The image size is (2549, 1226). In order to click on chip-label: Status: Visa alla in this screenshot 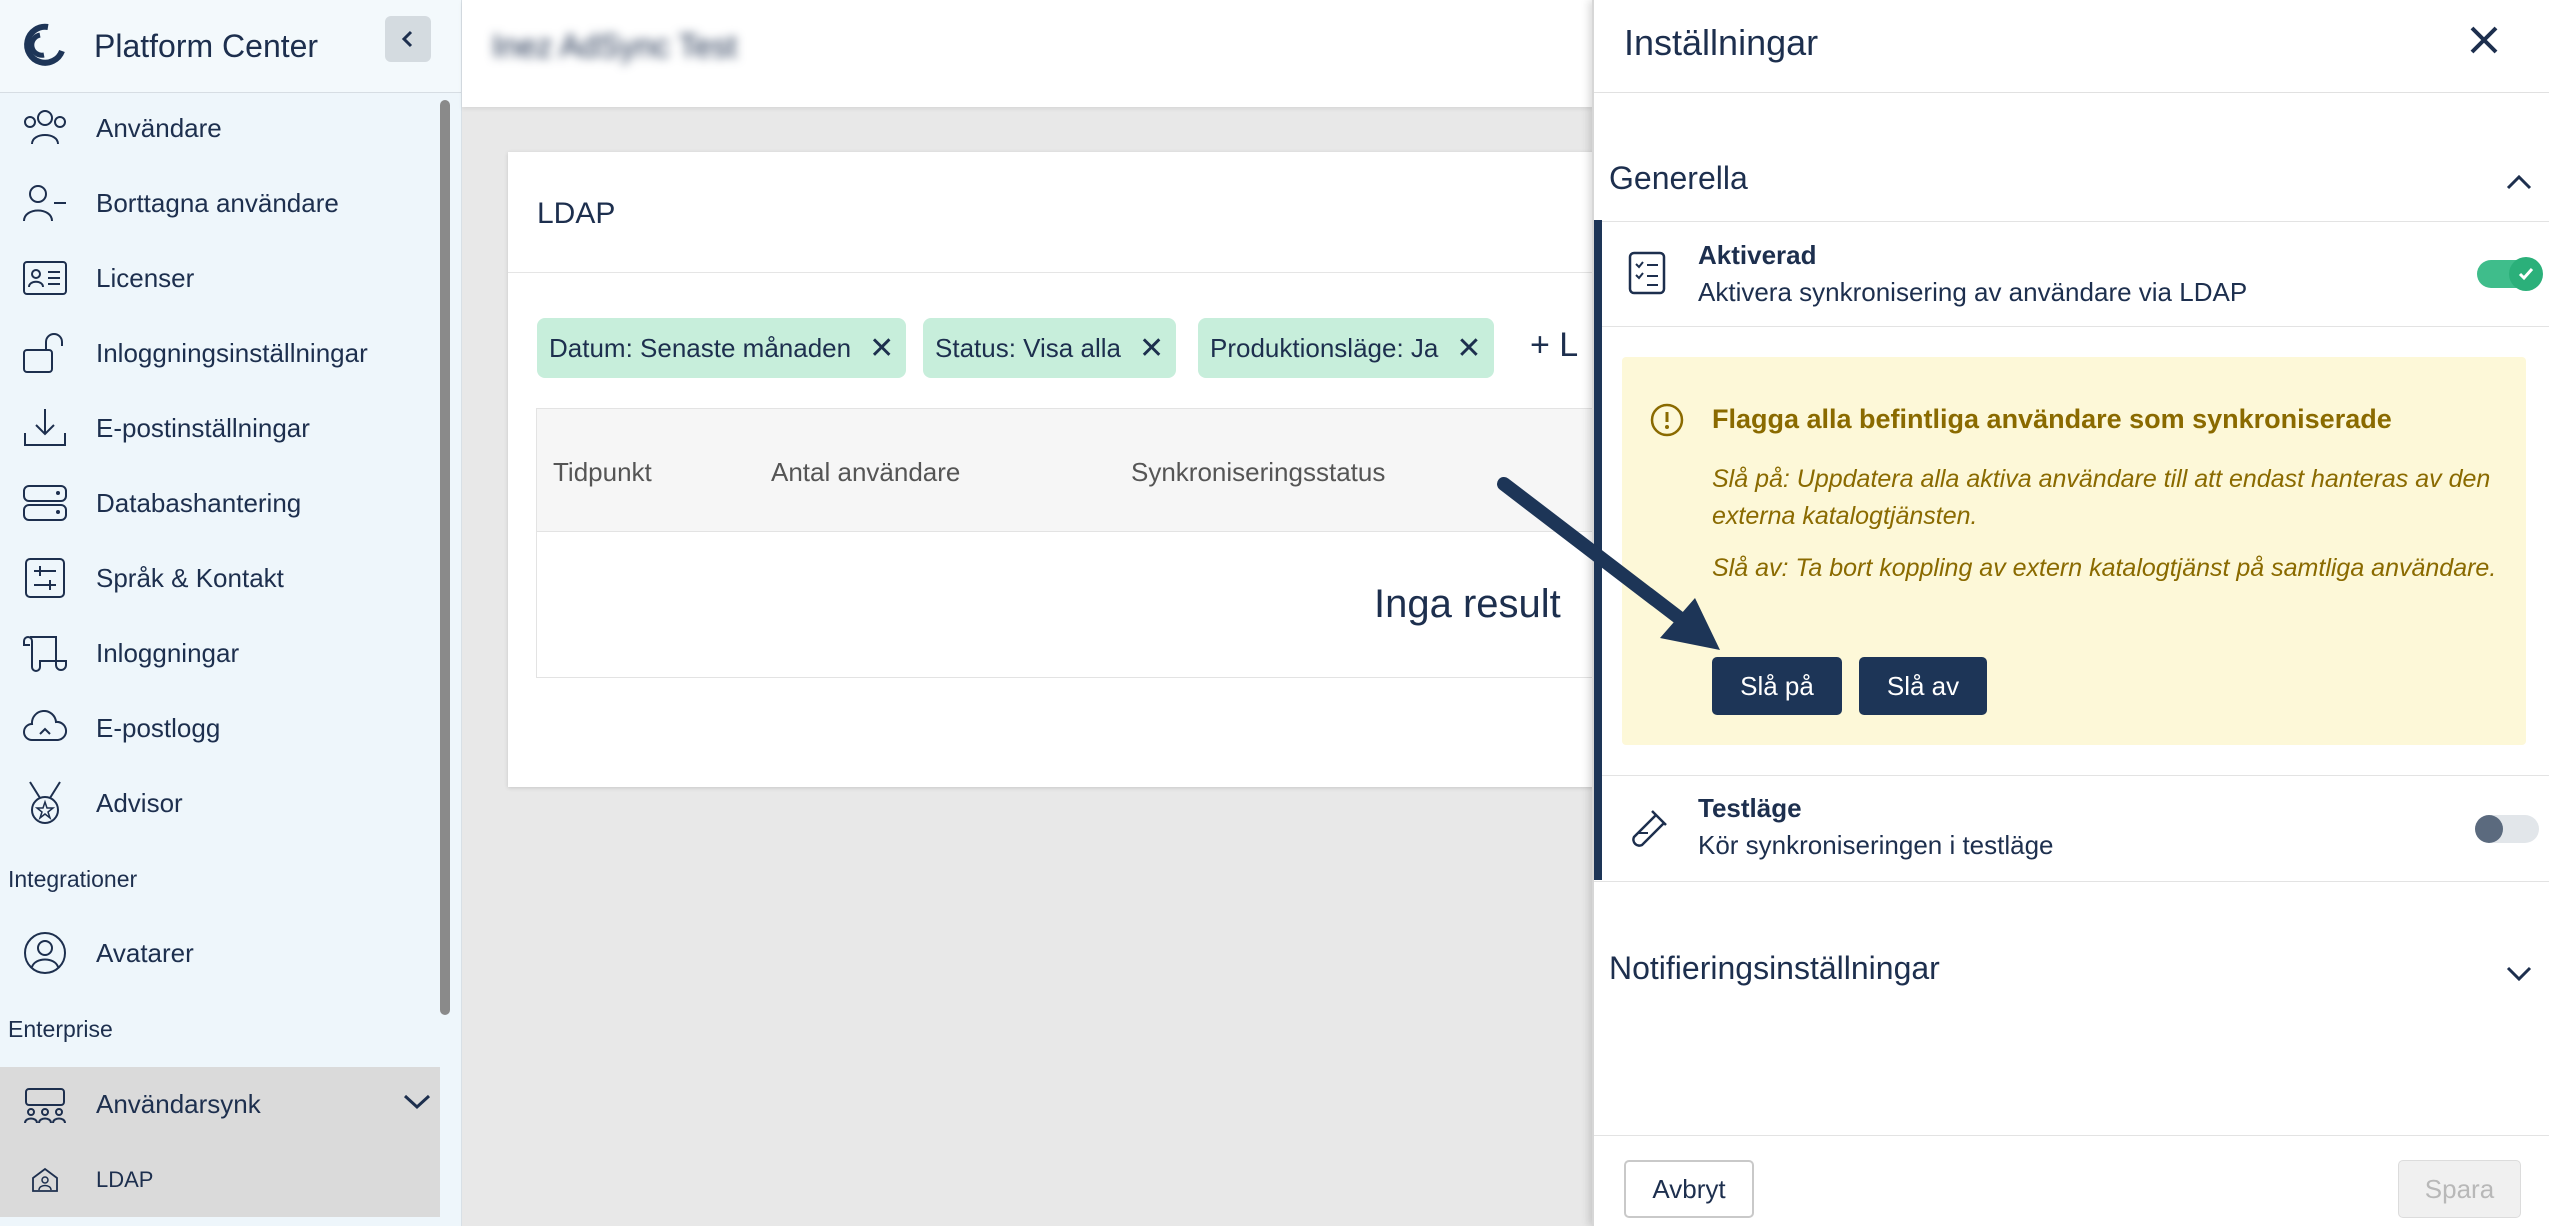, I will do `click(1028, 347)`.